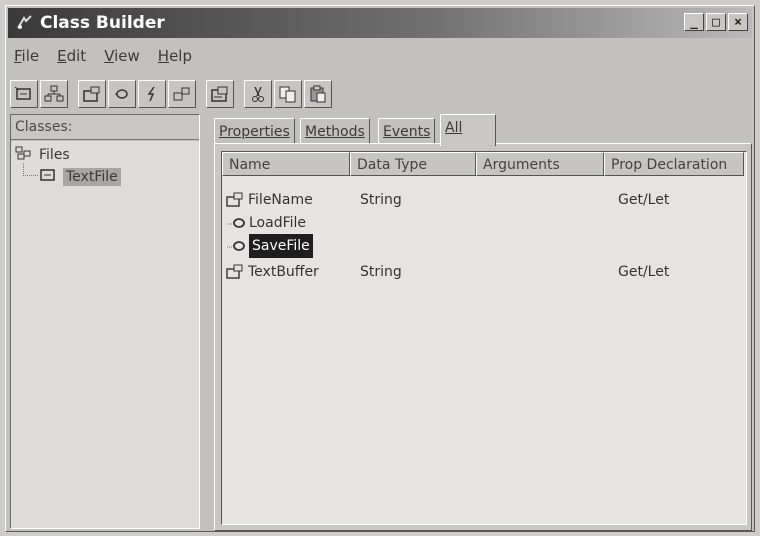  Describe the element at coordinates (278, 223) in the screenshot. I see `row-name: LoadFile` at that location.